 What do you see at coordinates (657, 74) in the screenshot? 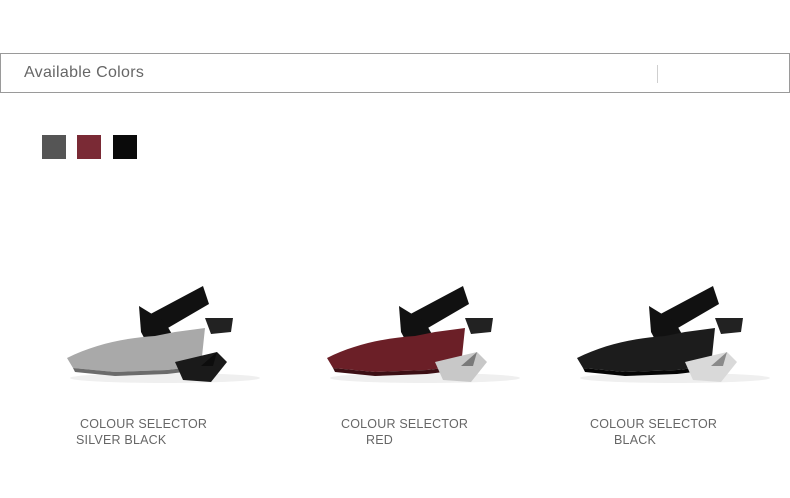
I see `header-divider` at bounding box center [657, 74].